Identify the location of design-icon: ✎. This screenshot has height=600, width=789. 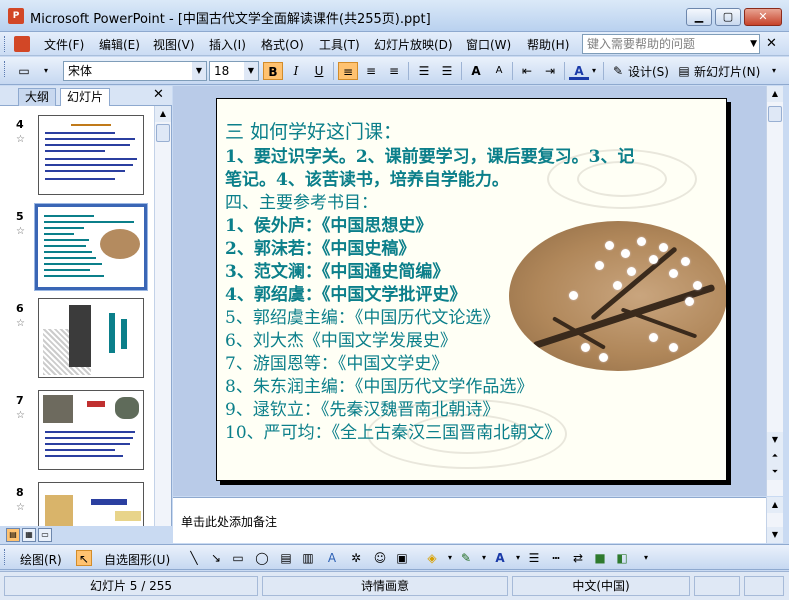
(618, 71).